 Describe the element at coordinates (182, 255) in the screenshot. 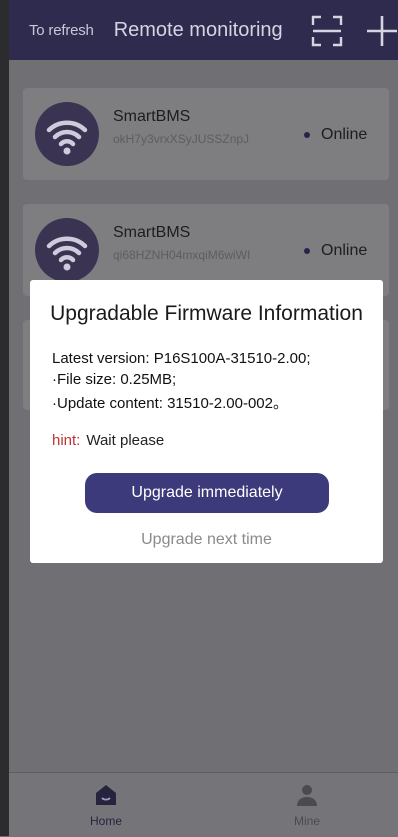

I see `device-id: qi68HZNH04mxqiM6wiWI` at that location.